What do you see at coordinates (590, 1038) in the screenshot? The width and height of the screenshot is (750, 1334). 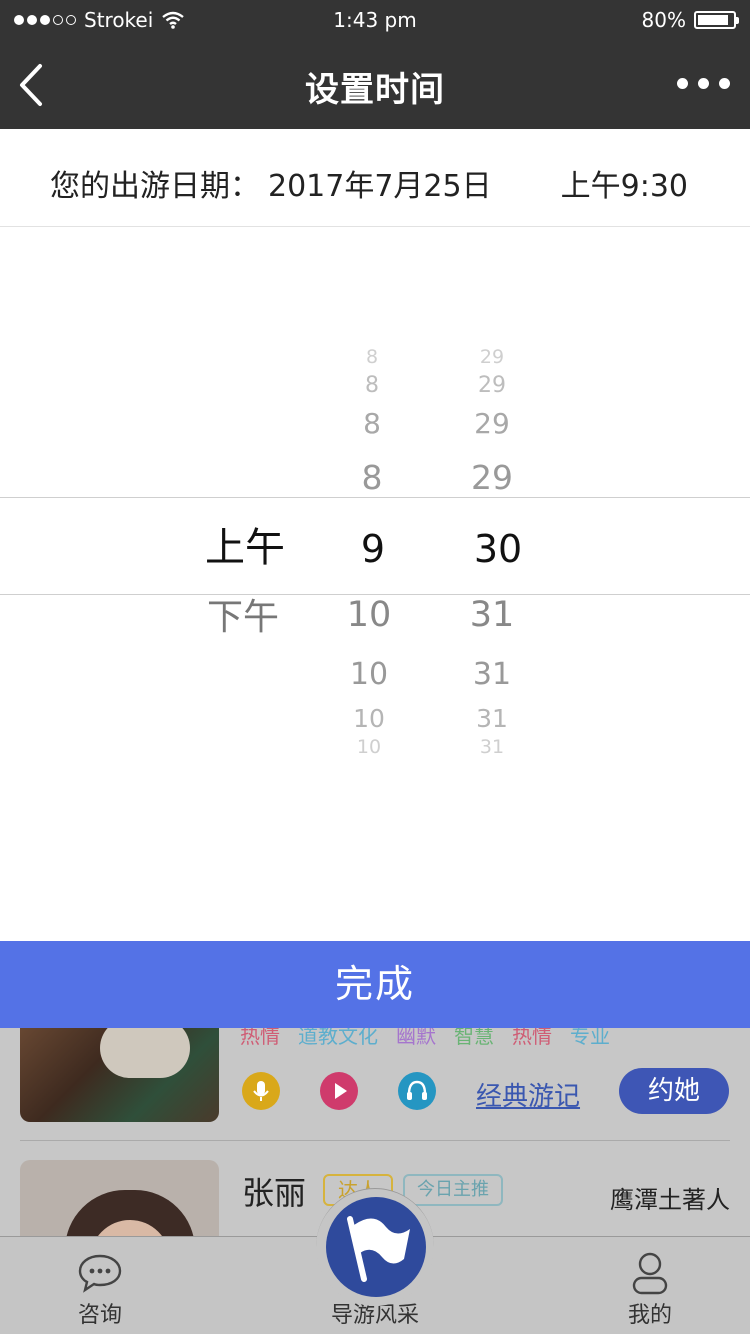 I see `tag: 专业` at bounding box center [590, 1038].